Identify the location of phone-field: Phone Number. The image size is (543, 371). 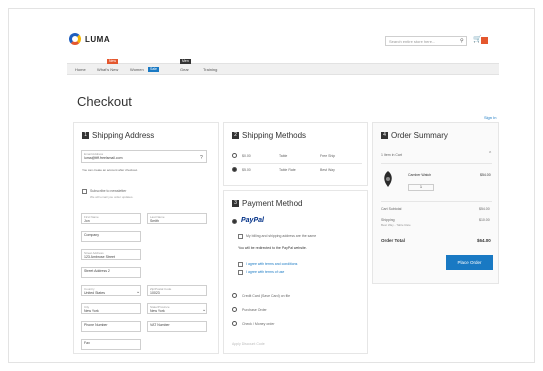
(111, 326).